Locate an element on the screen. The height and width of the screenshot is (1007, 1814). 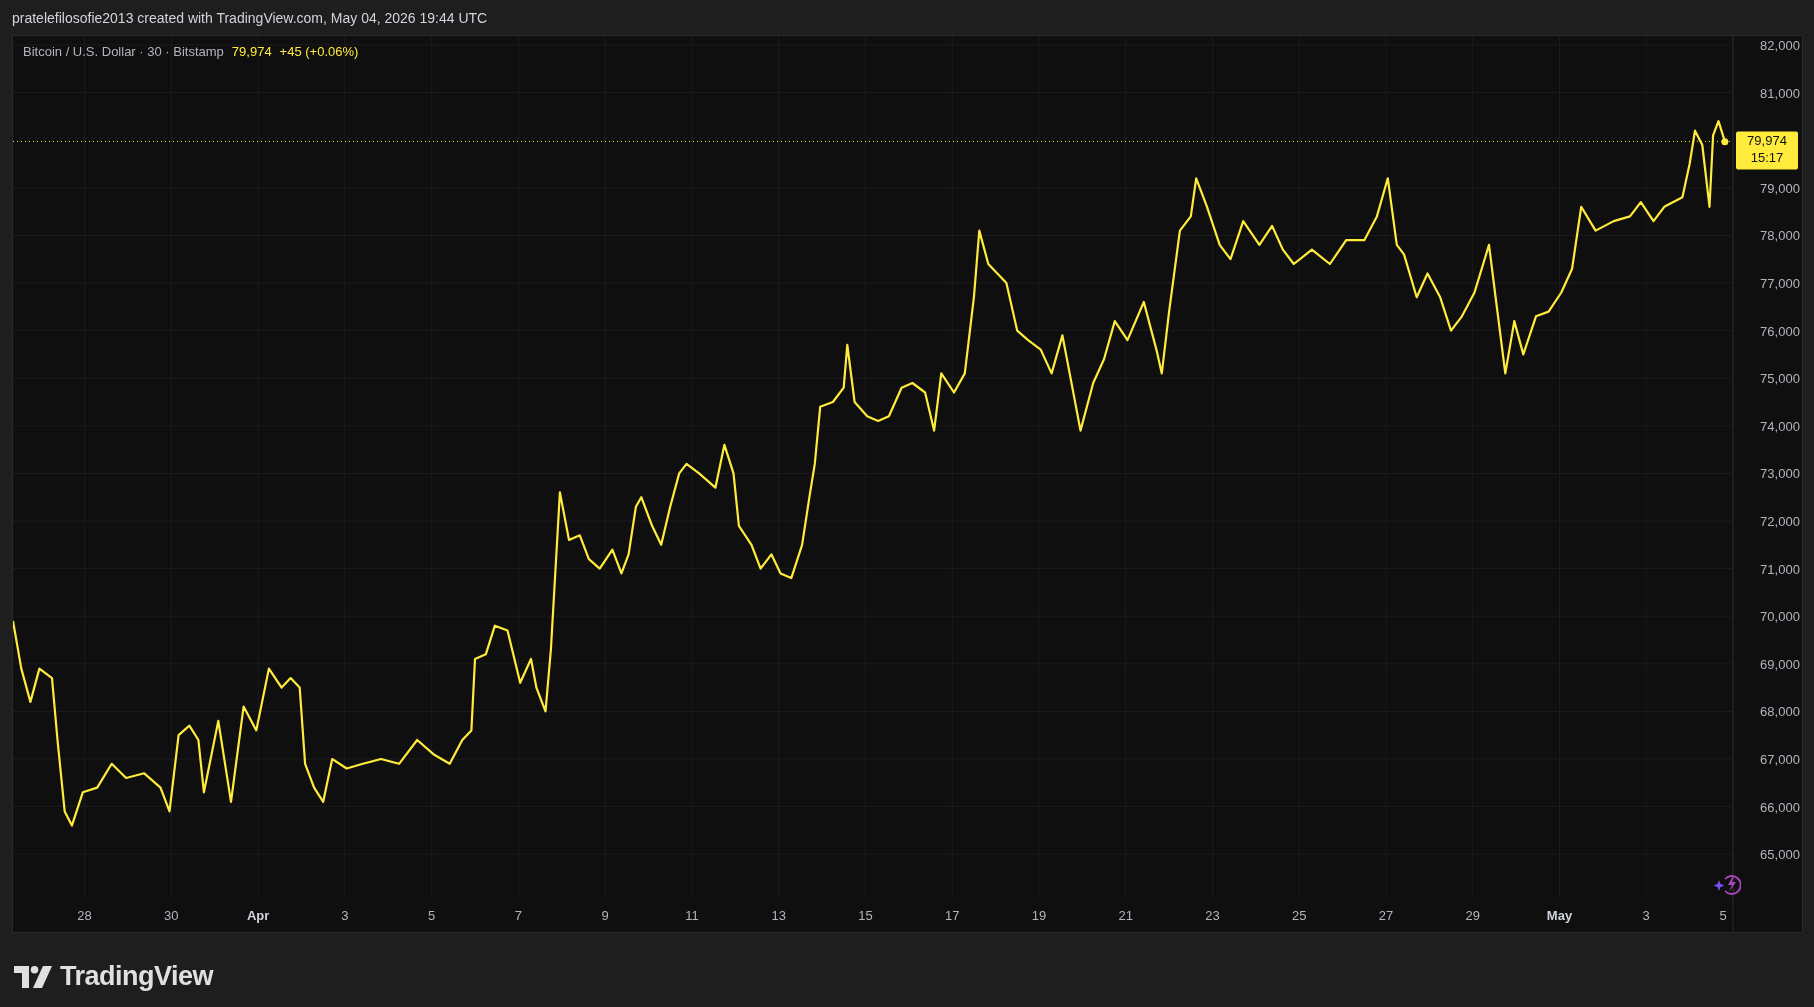
time-axis-label: 15 is located at coordinates (865, 915).